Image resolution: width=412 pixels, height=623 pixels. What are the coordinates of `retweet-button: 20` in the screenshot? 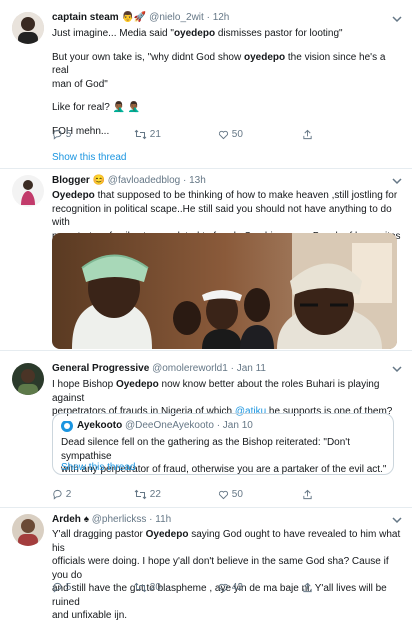 It's located at (147, 587).